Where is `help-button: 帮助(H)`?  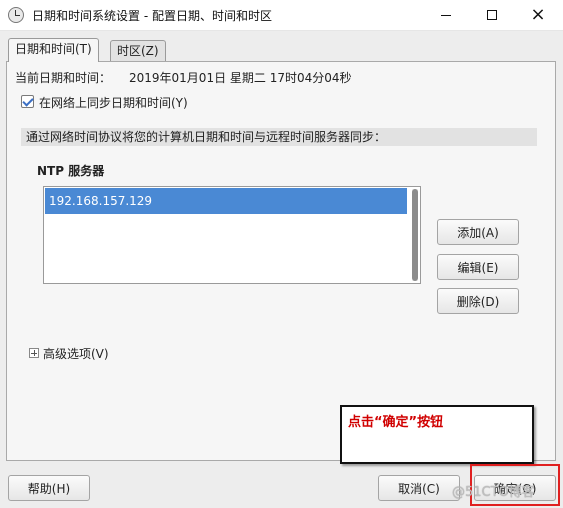
help-button: 帮助(H) is located at coordinates (49, 488).